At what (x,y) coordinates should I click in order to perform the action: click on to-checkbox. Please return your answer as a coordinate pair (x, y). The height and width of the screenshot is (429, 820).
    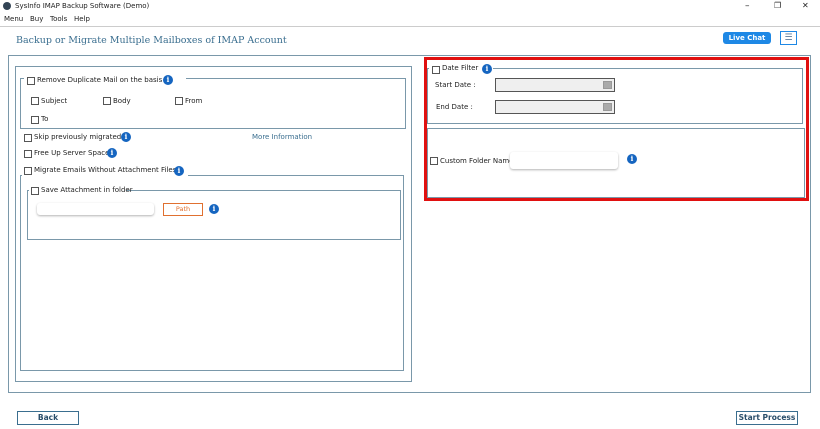
    Looking at the image, I should click on (35, 120).